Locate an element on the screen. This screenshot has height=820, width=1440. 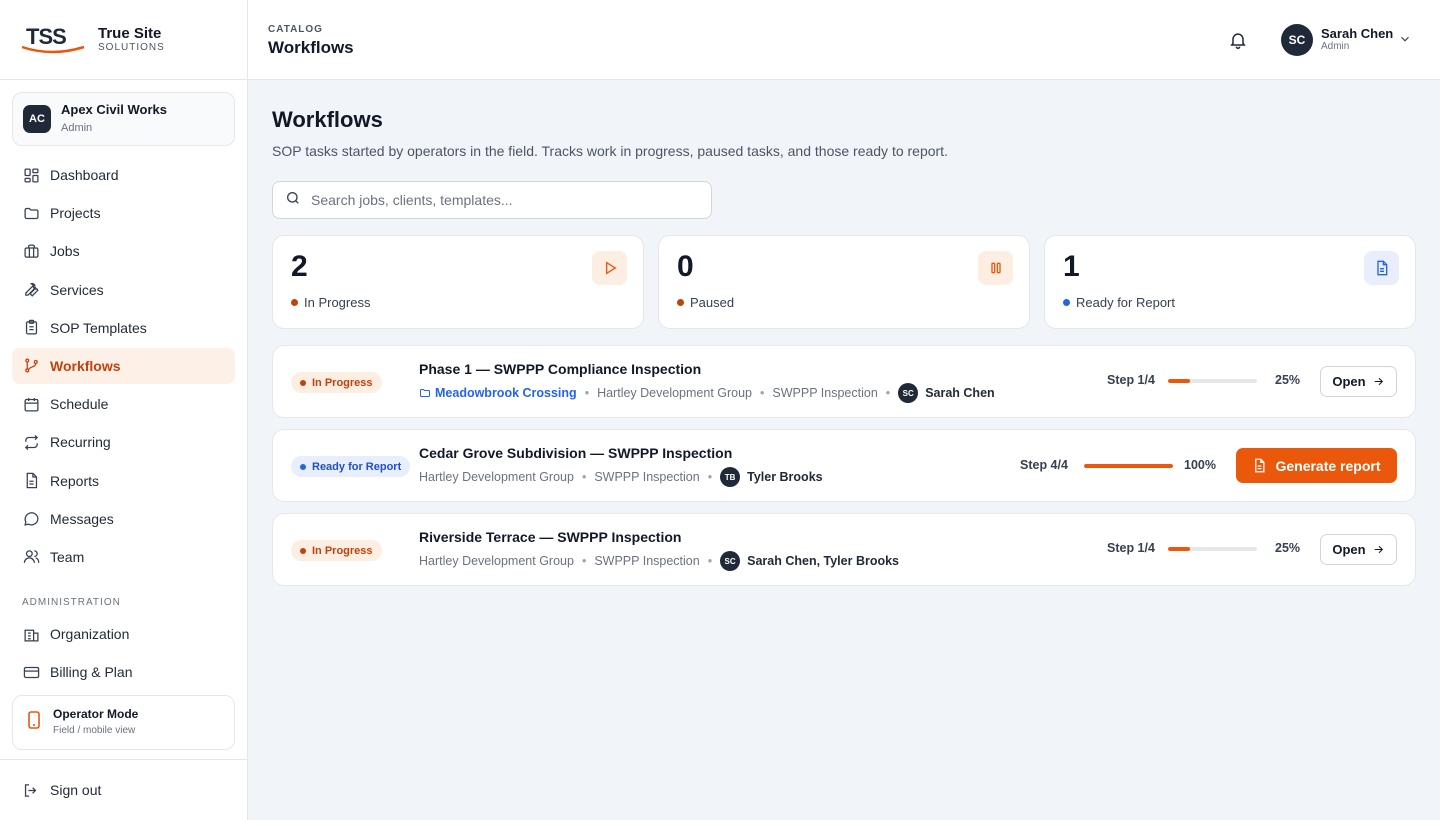
nav-item-recurring: Recurring is located at coordinates (123, 442).